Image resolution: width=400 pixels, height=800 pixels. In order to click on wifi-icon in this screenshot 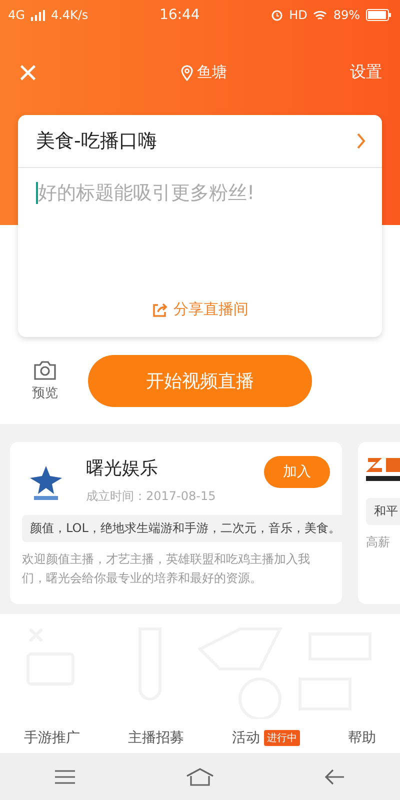, I will do `click(320, 15)`.